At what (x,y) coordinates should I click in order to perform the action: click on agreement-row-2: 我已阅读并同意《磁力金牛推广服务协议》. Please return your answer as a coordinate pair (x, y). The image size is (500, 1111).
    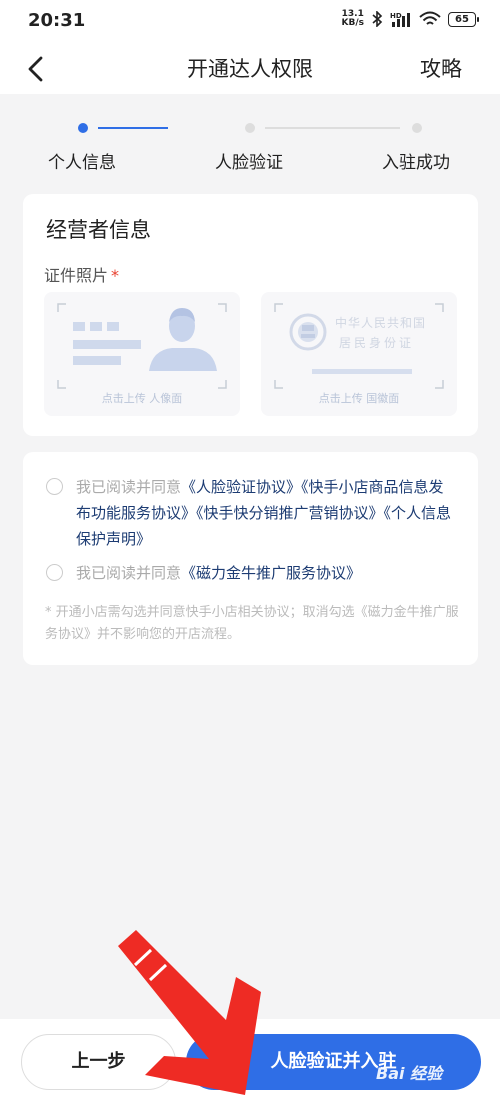
    Looking at the image, I should click on (256, 574).